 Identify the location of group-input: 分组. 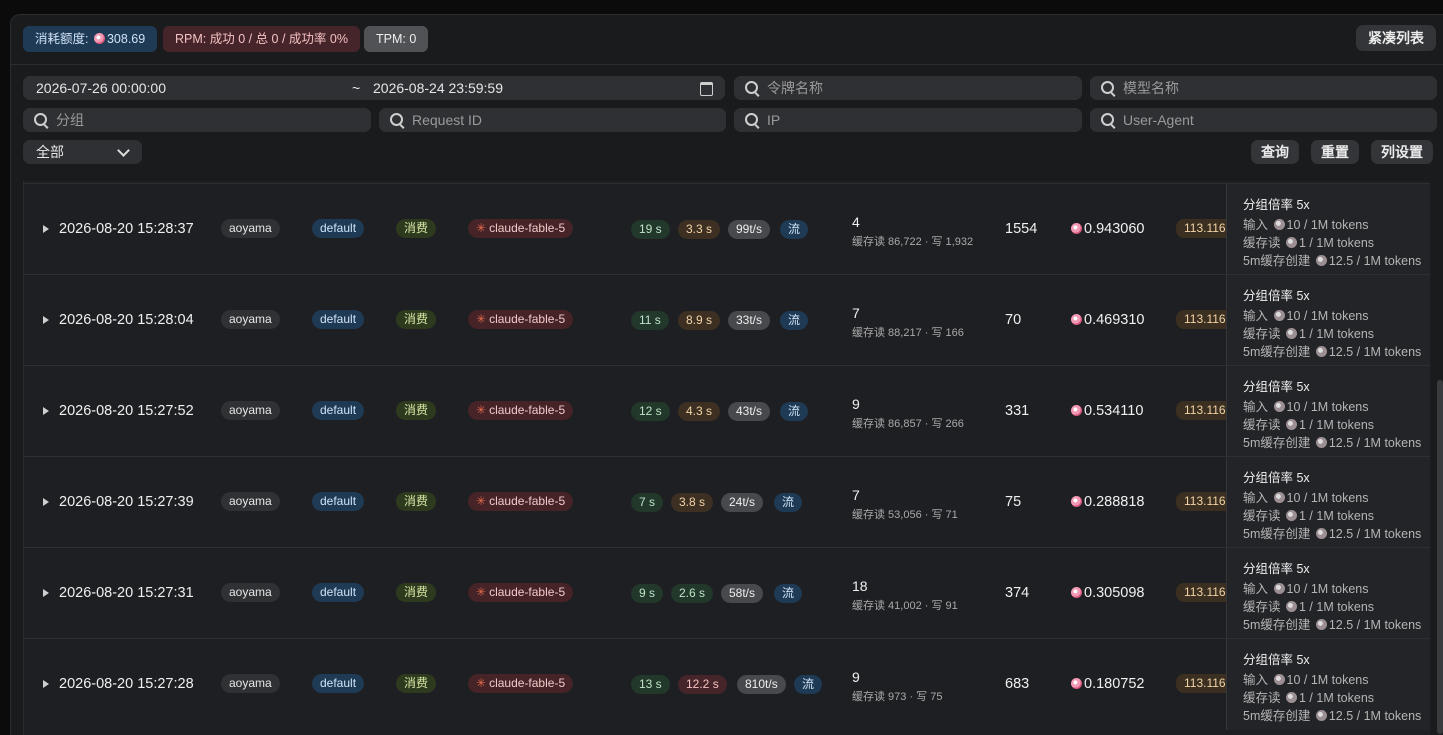
(197, 120).